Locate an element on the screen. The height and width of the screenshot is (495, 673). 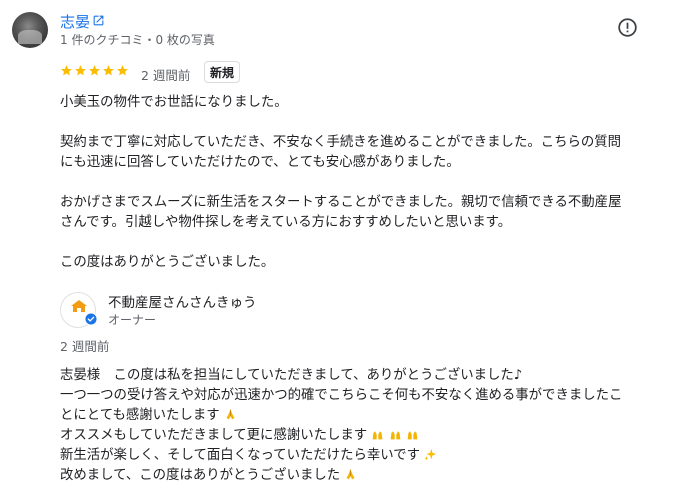
owner-role: オーナー is located at coordinates (132, 320).